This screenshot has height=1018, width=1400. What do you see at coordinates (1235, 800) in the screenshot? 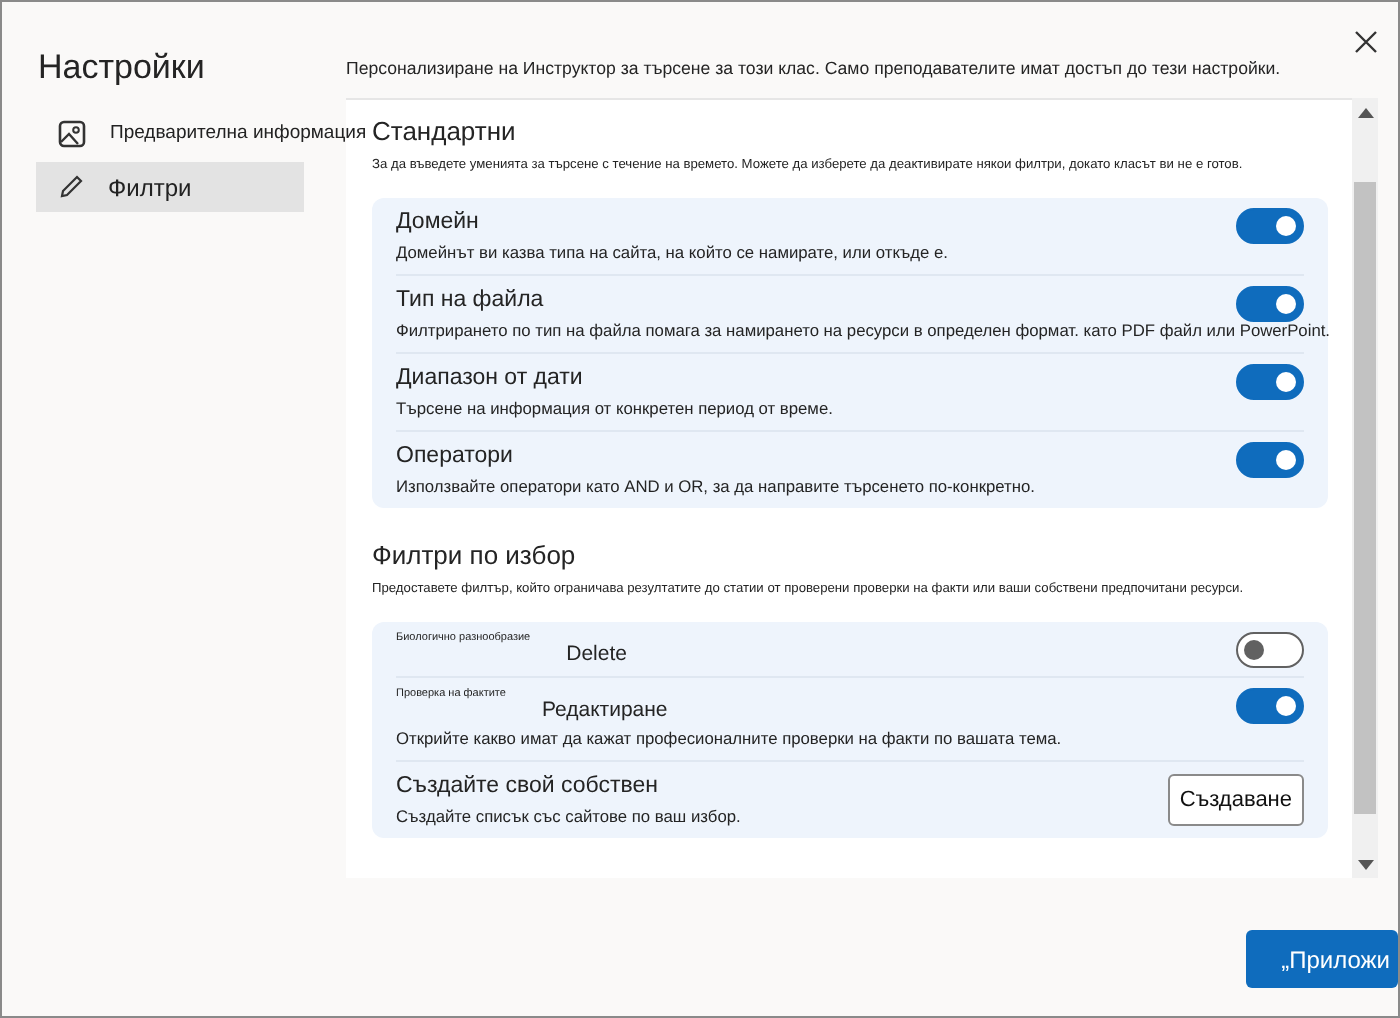
I see `create-button: Създаване` at bounding box center [1235, 800].